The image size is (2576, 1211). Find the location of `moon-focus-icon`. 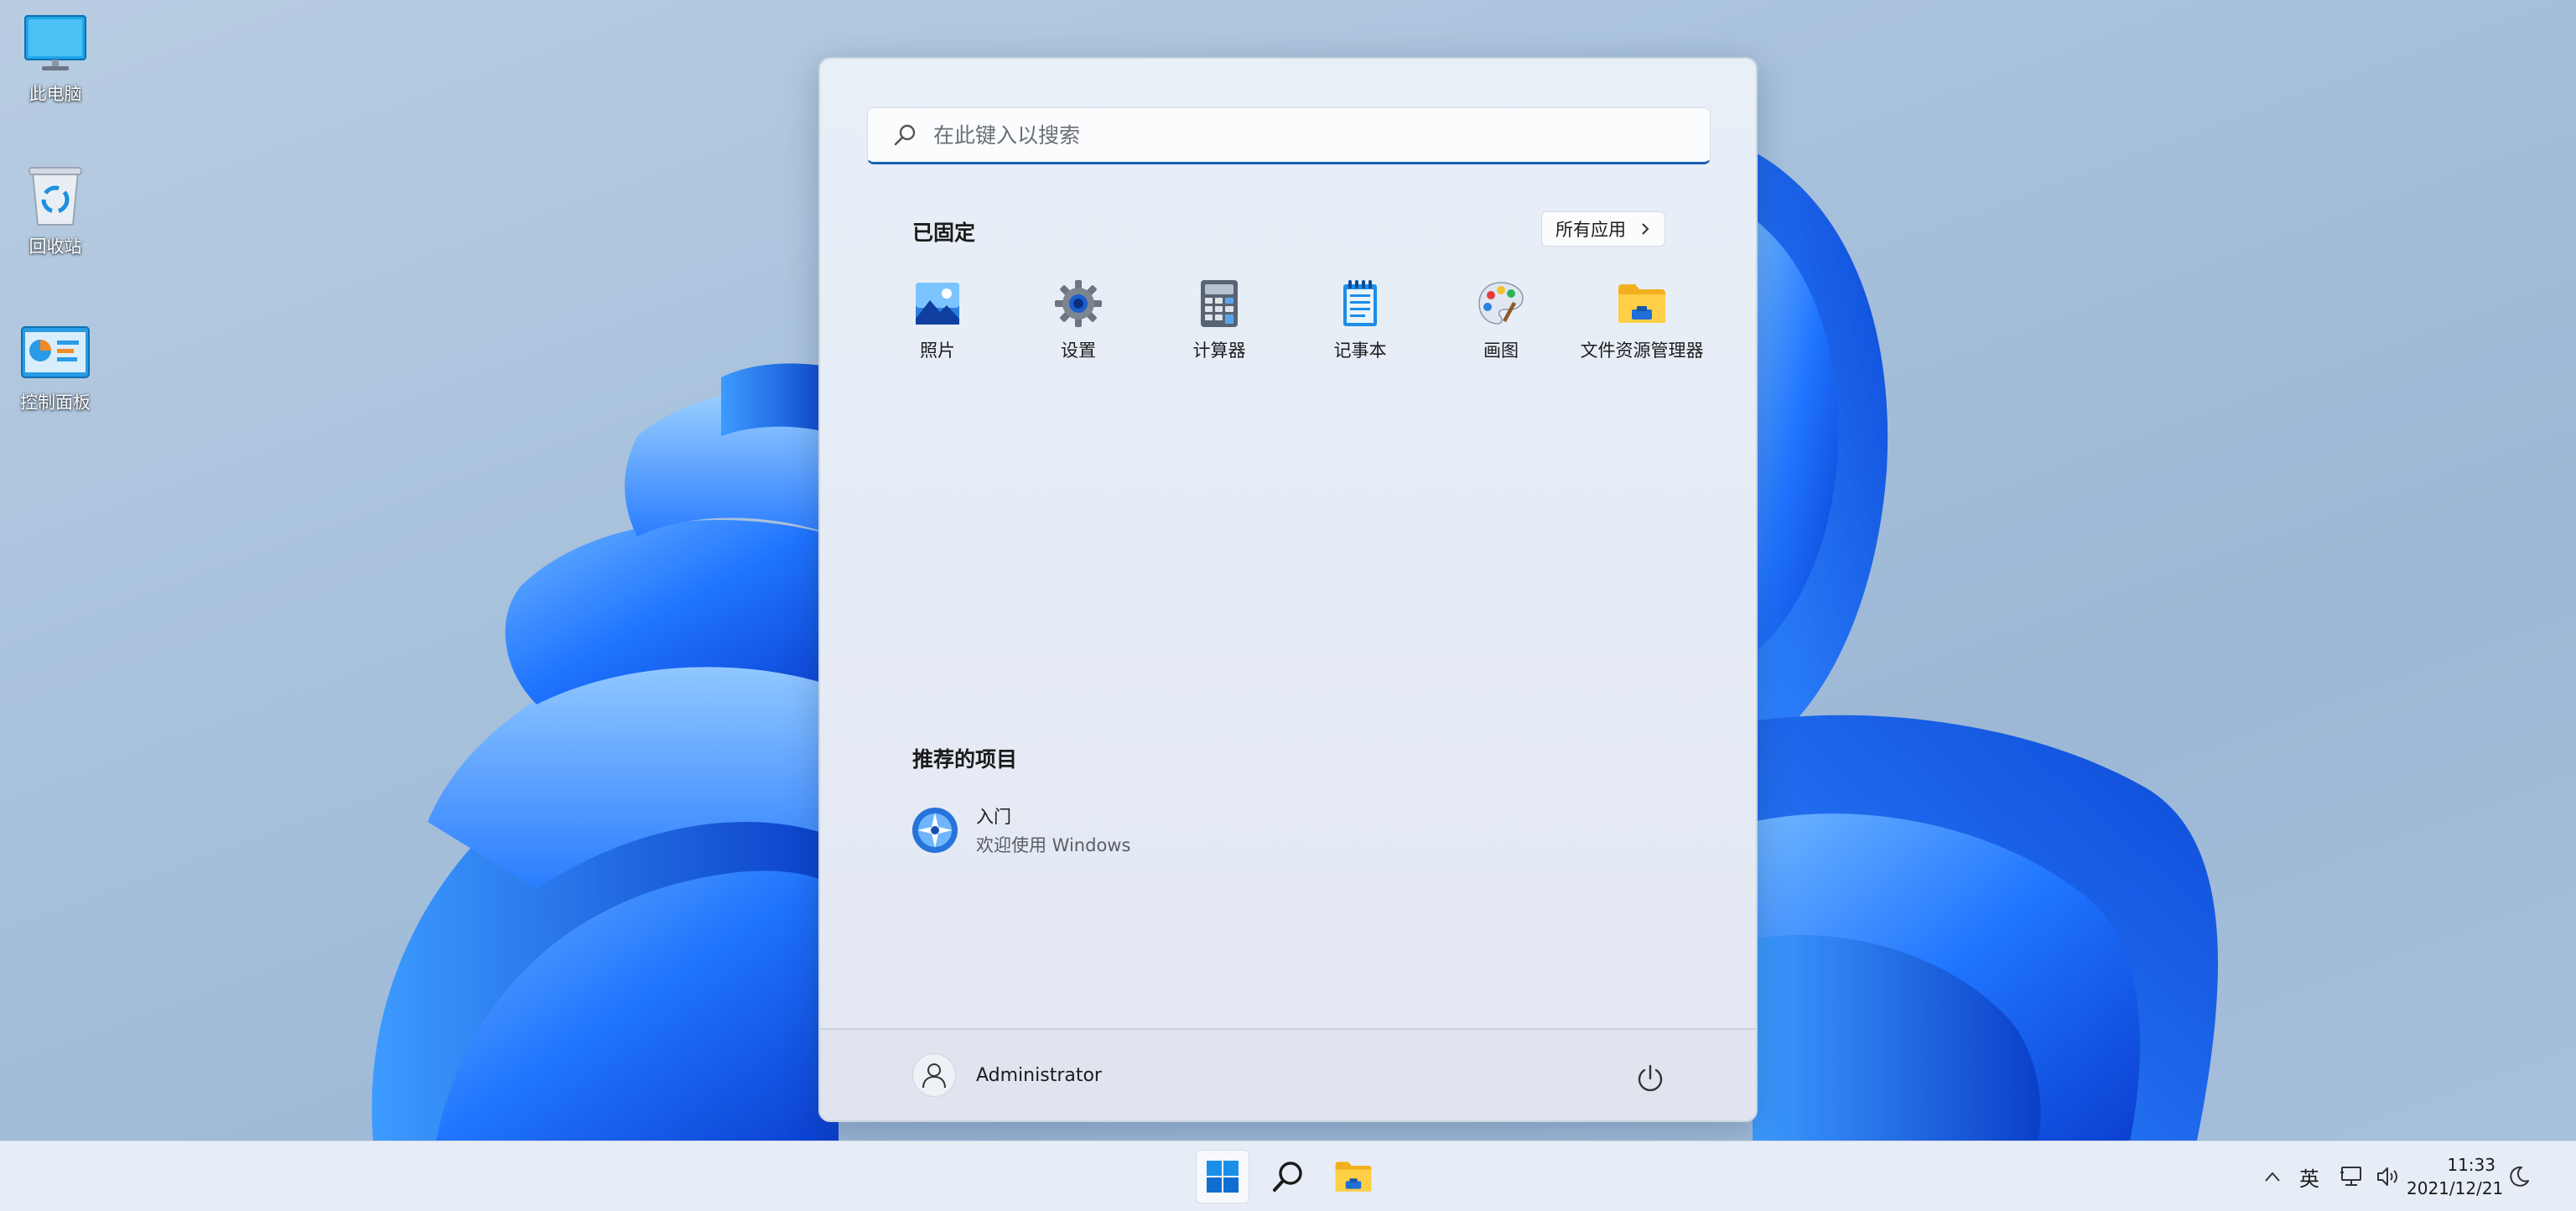

moon-focus-icon is located at coordinates (2519, 1176).